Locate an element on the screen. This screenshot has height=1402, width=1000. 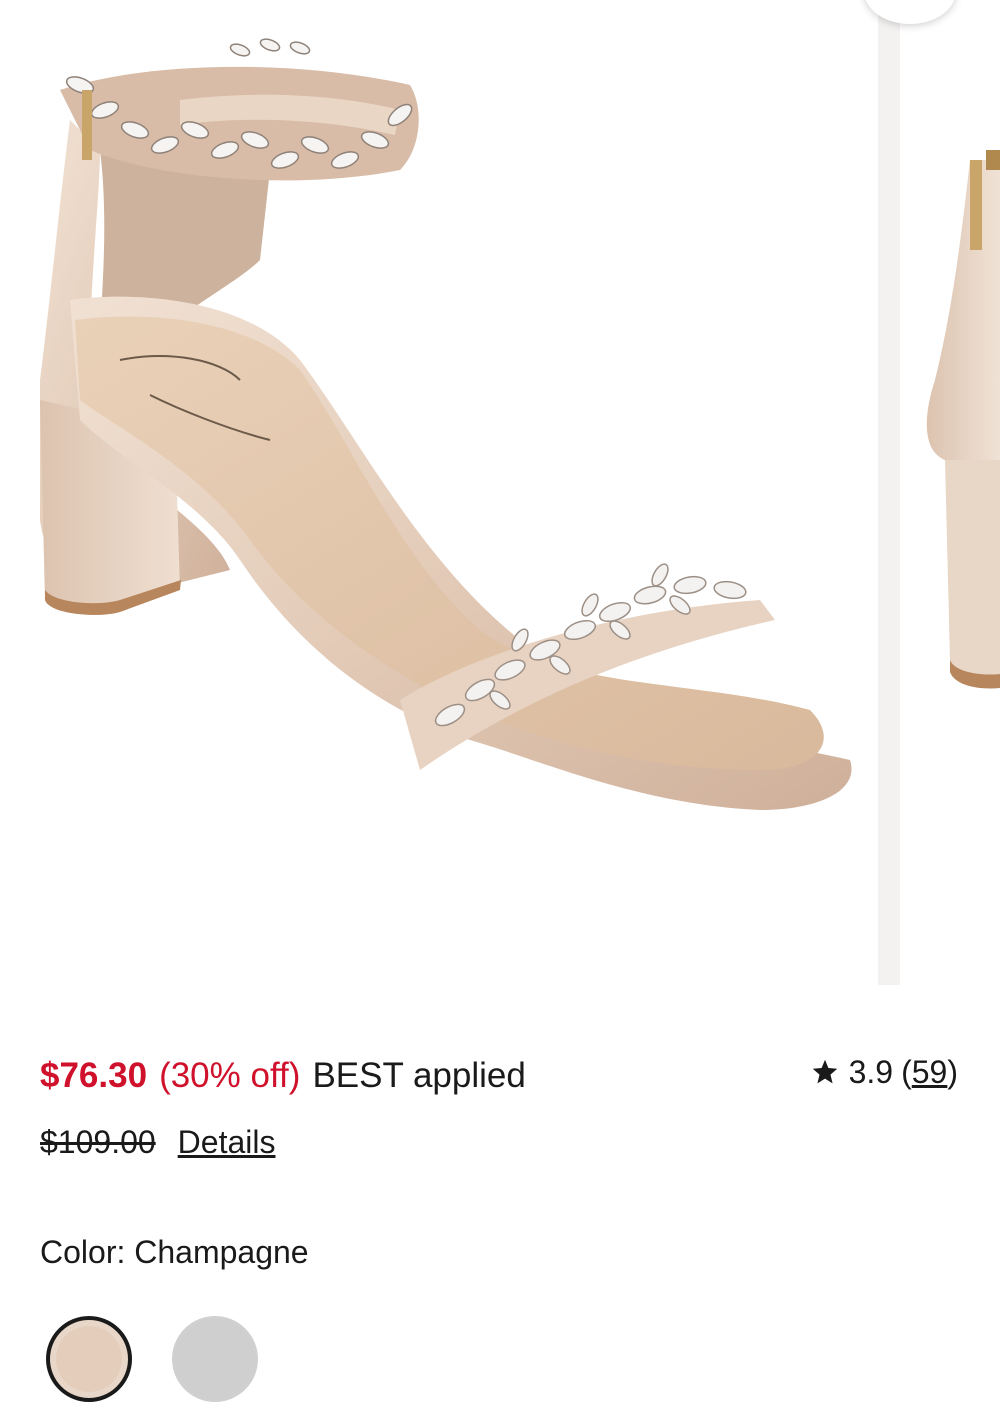
original-price-row: $109.00 Details is located at coordinates (157, 1142).